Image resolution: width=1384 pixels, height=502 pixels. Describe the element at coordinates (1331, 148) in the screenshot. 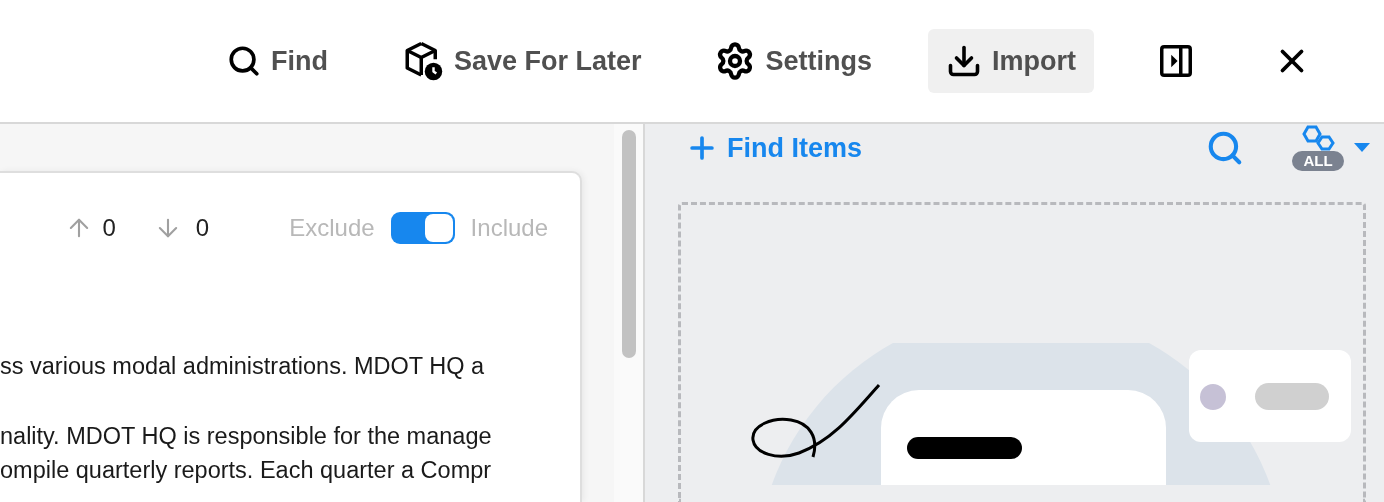

I see `filter-button: ALL` at that location.